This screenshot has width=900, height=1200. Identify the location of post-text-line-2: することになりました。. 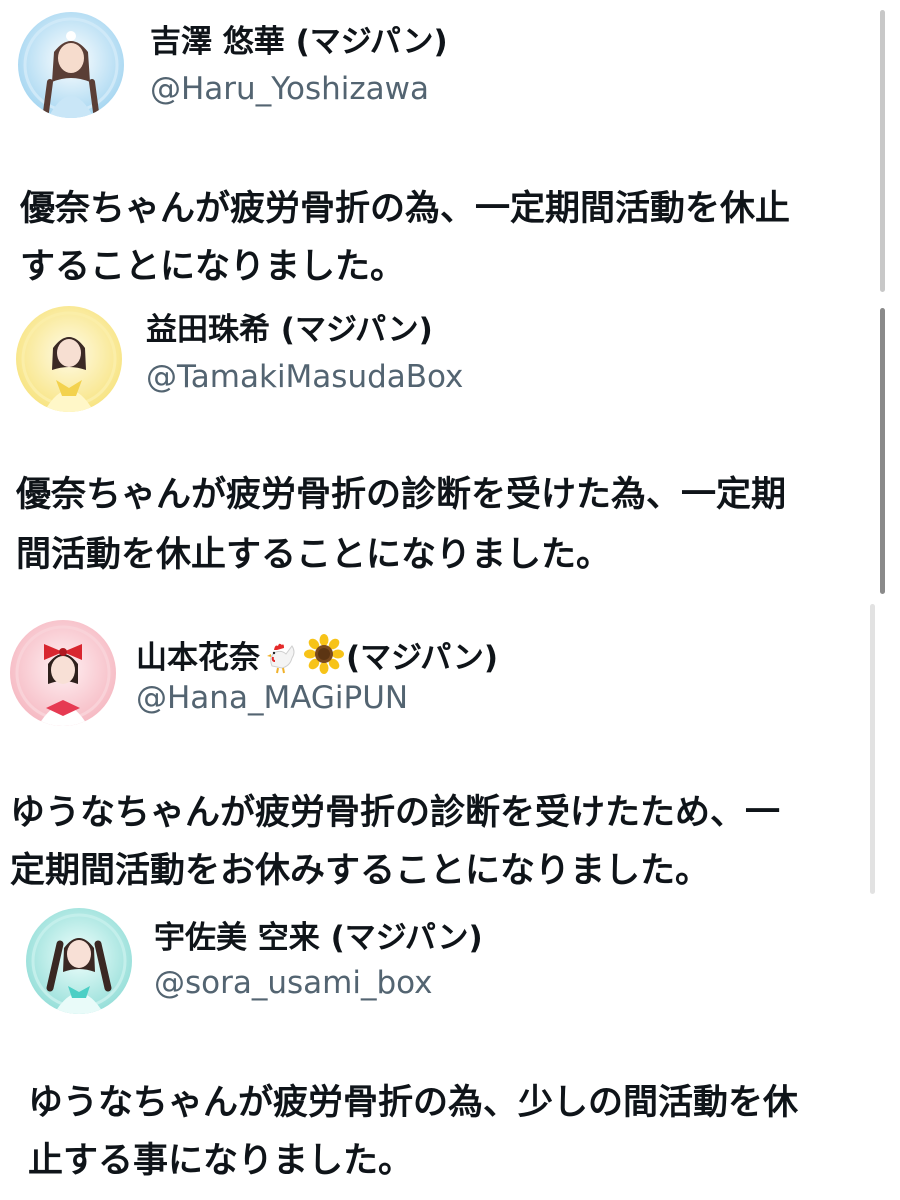
(213, 267).